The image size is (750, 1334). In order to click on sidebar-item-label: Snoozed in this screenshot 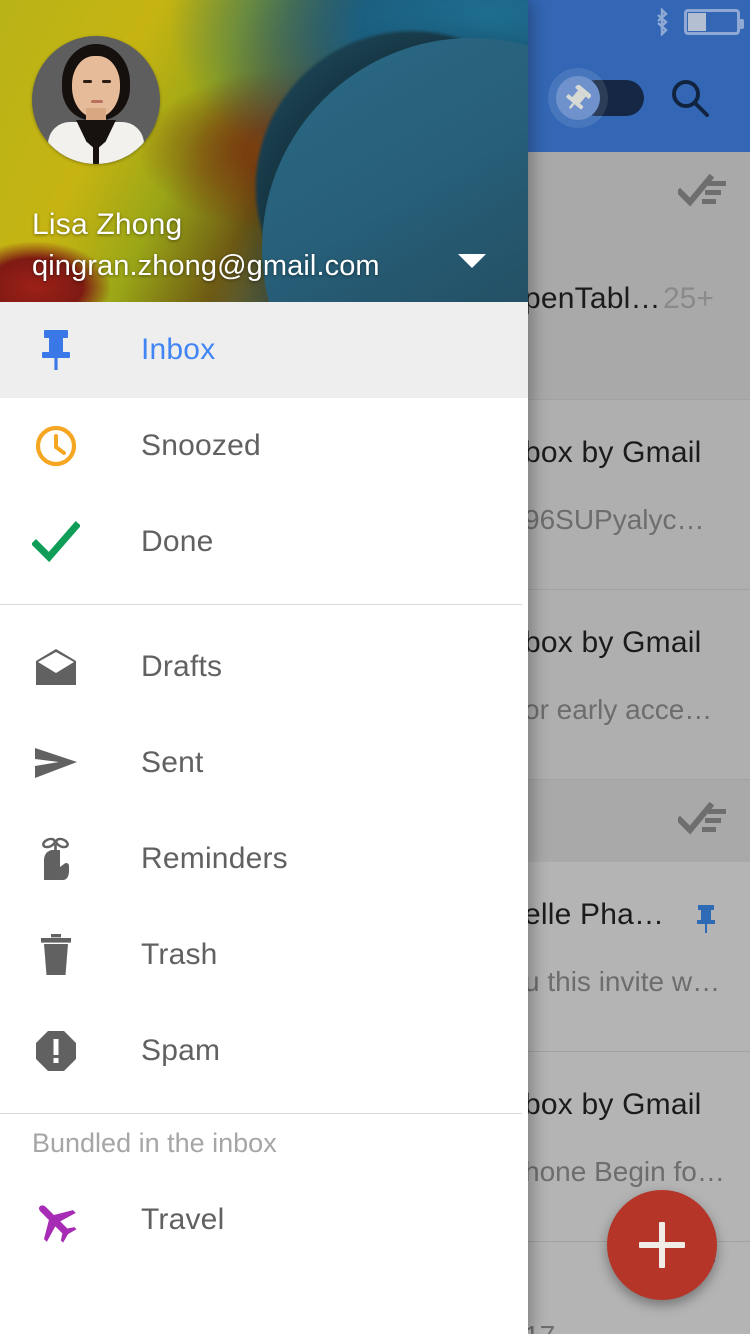, I will do `click(201, 445)`.